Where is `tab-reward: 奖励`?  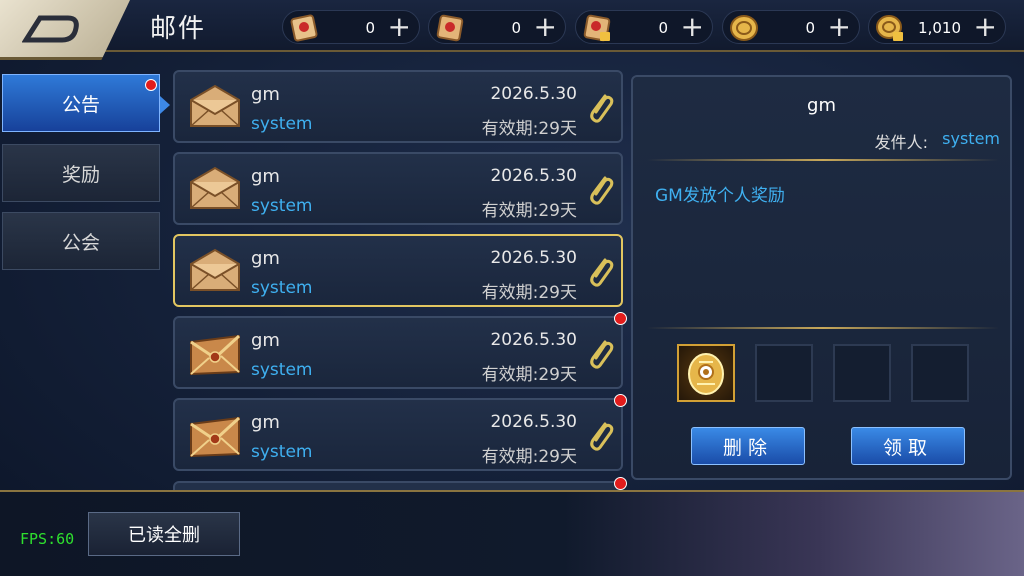 tab-reward: 奖励 is located at coordinates (81, 173).